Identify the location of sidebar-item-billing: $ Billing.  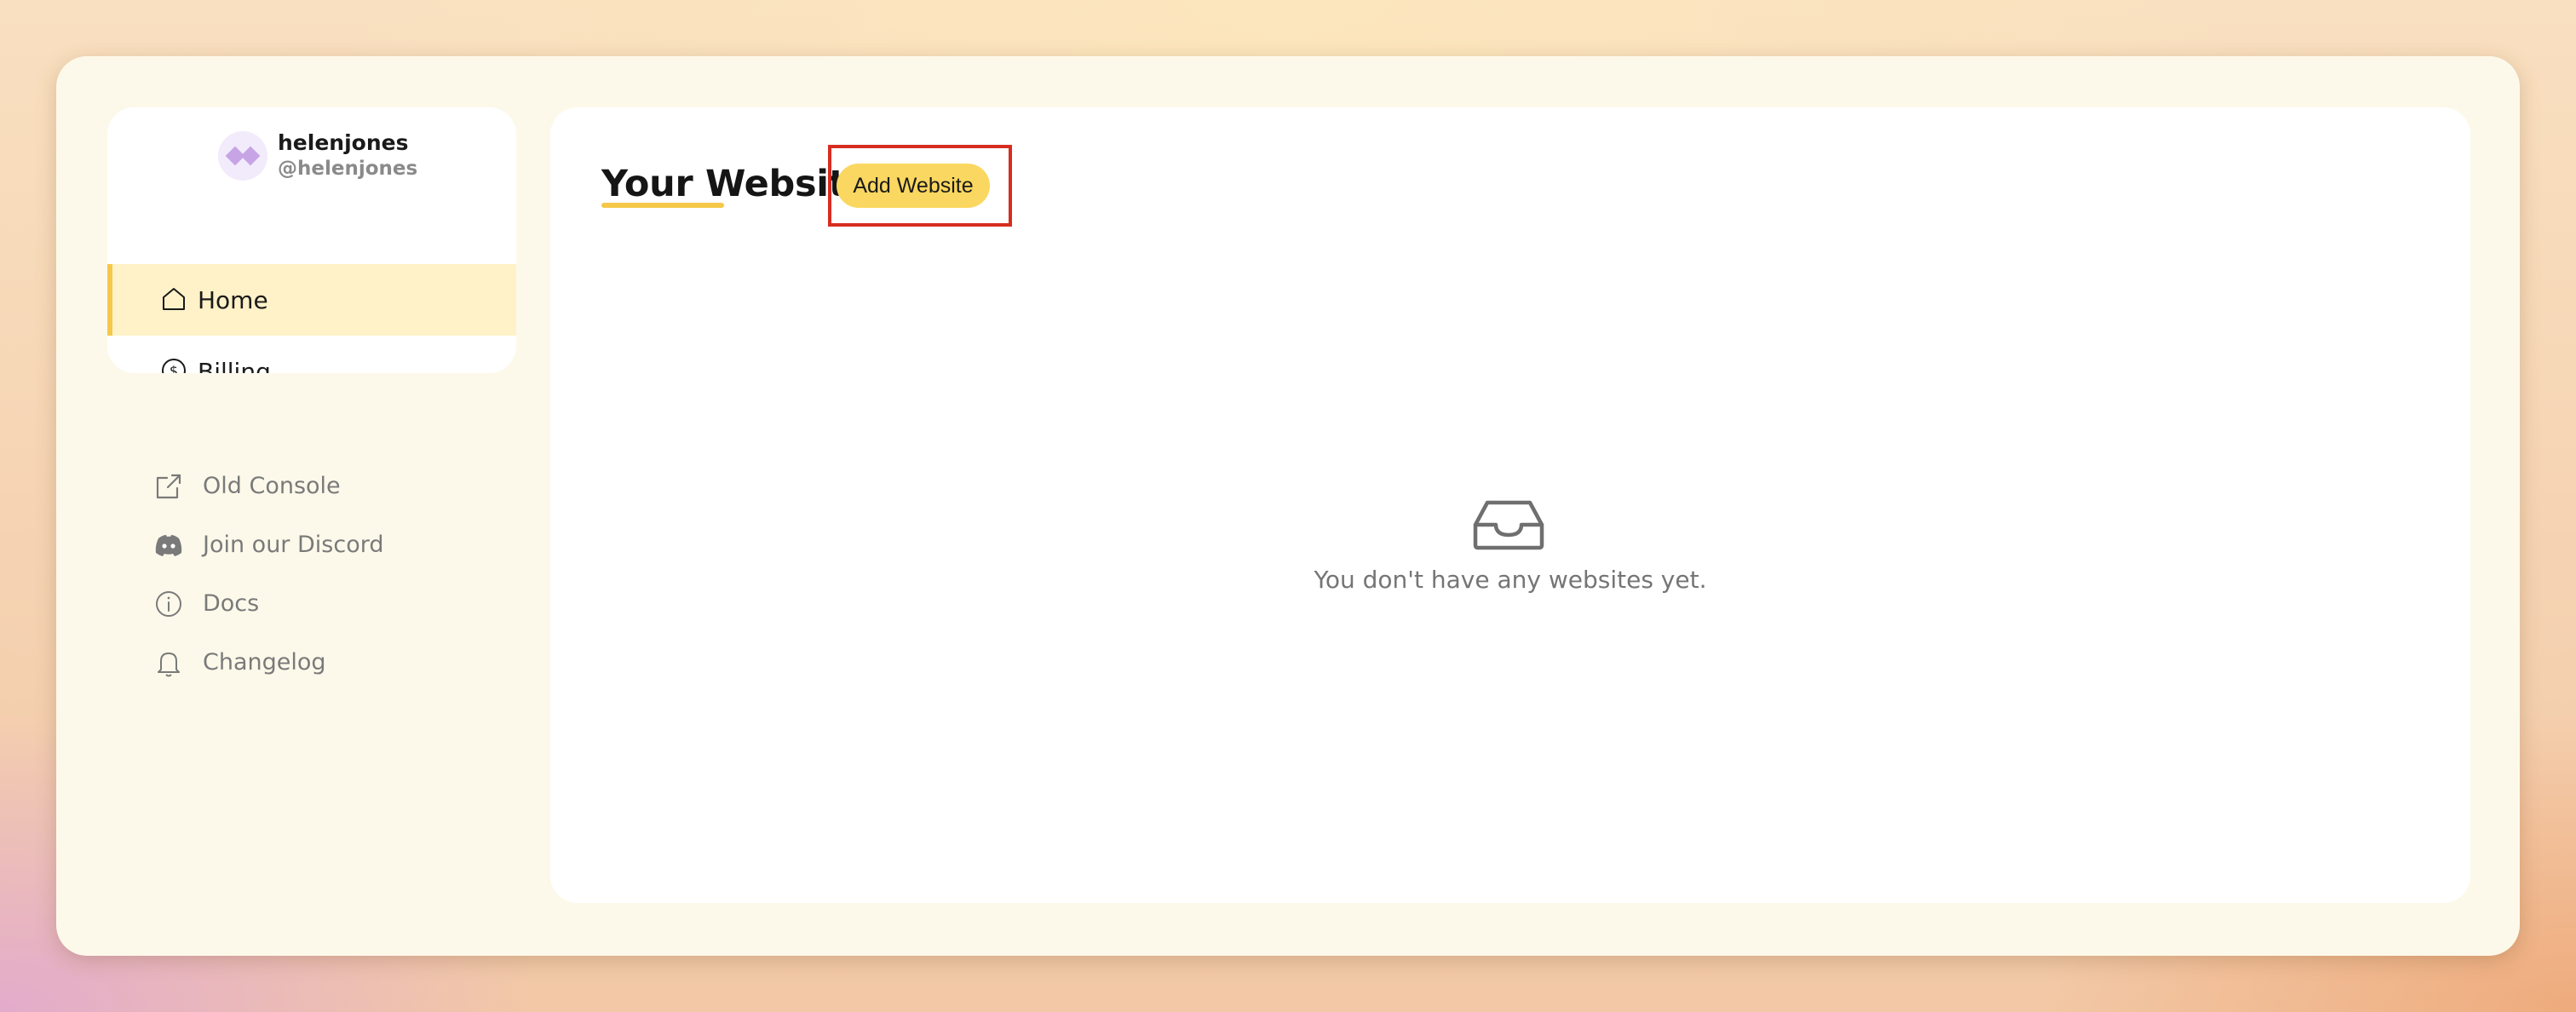
(312, 354).